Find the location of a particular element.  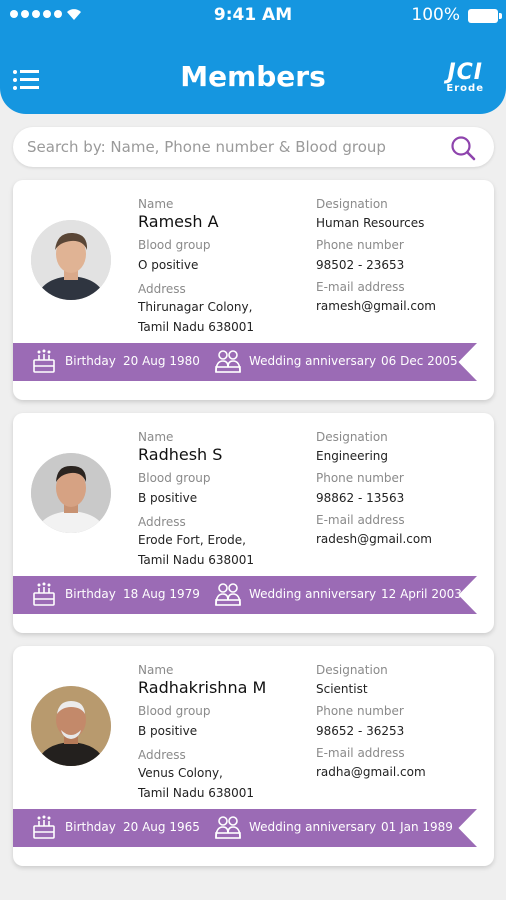

app-header: 9:41 AM 100% Members JCI Erode is located at coordinates (253, 57).